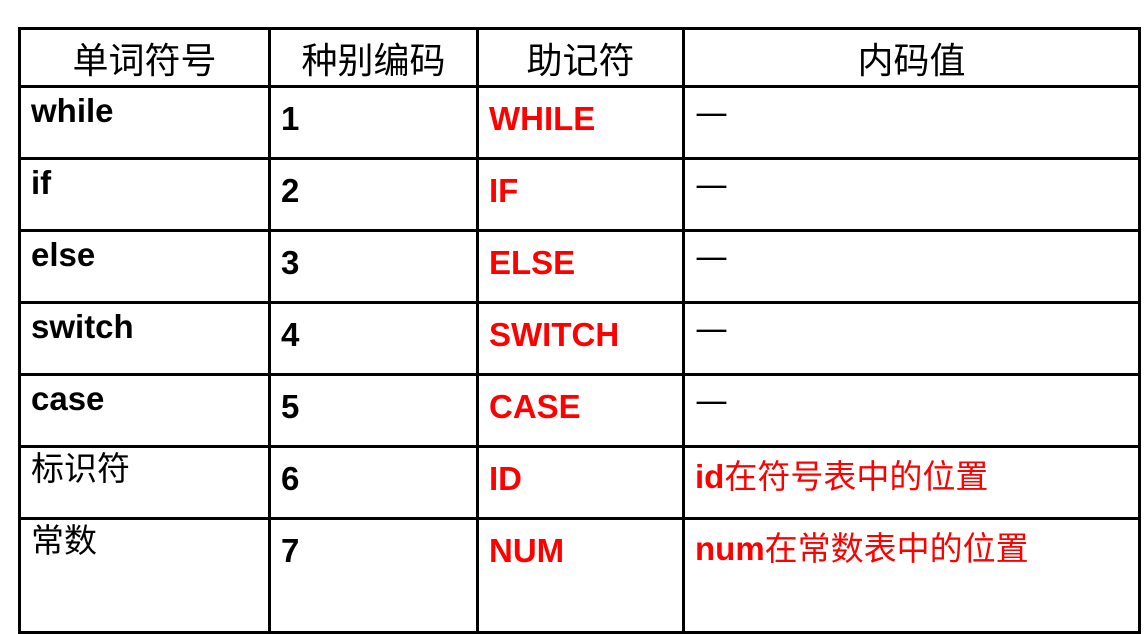 The width and height of the screenshot is (1148, 634). Describe the element at coordinates (144, 482) in the screenshot. I see `cell-word: 标识符` at that location.